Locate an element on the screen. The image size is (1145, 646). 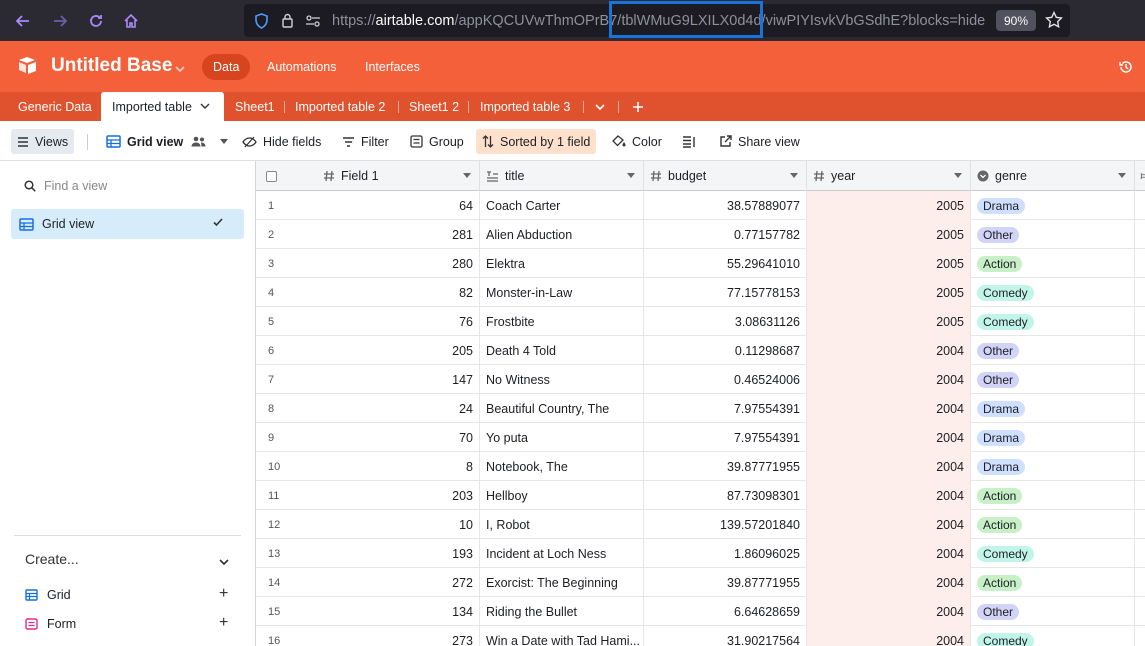
table-row: 5 76 Frostbite 3.08631126 2005 Comedy is located at coordinates (700, 321).